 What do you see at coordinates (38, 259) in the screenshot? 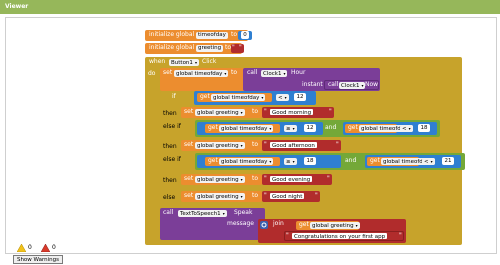
I see `show-warnings-button: Show Warnings` at bounding box center [38, 259].